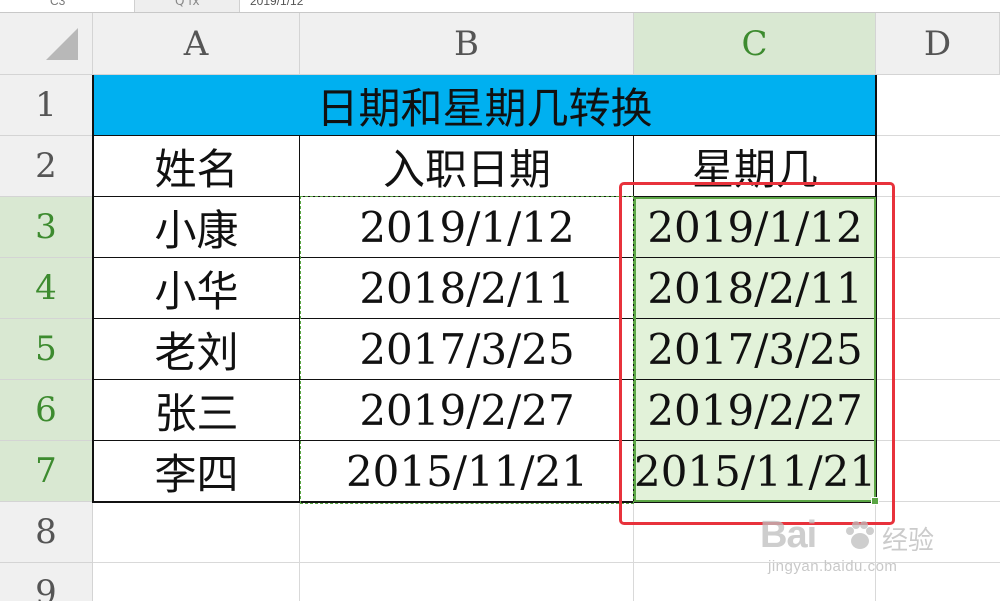 The width and height of the screenshot is (1000, 601). I want to click on row-header-2: 2, so click(46, 166).